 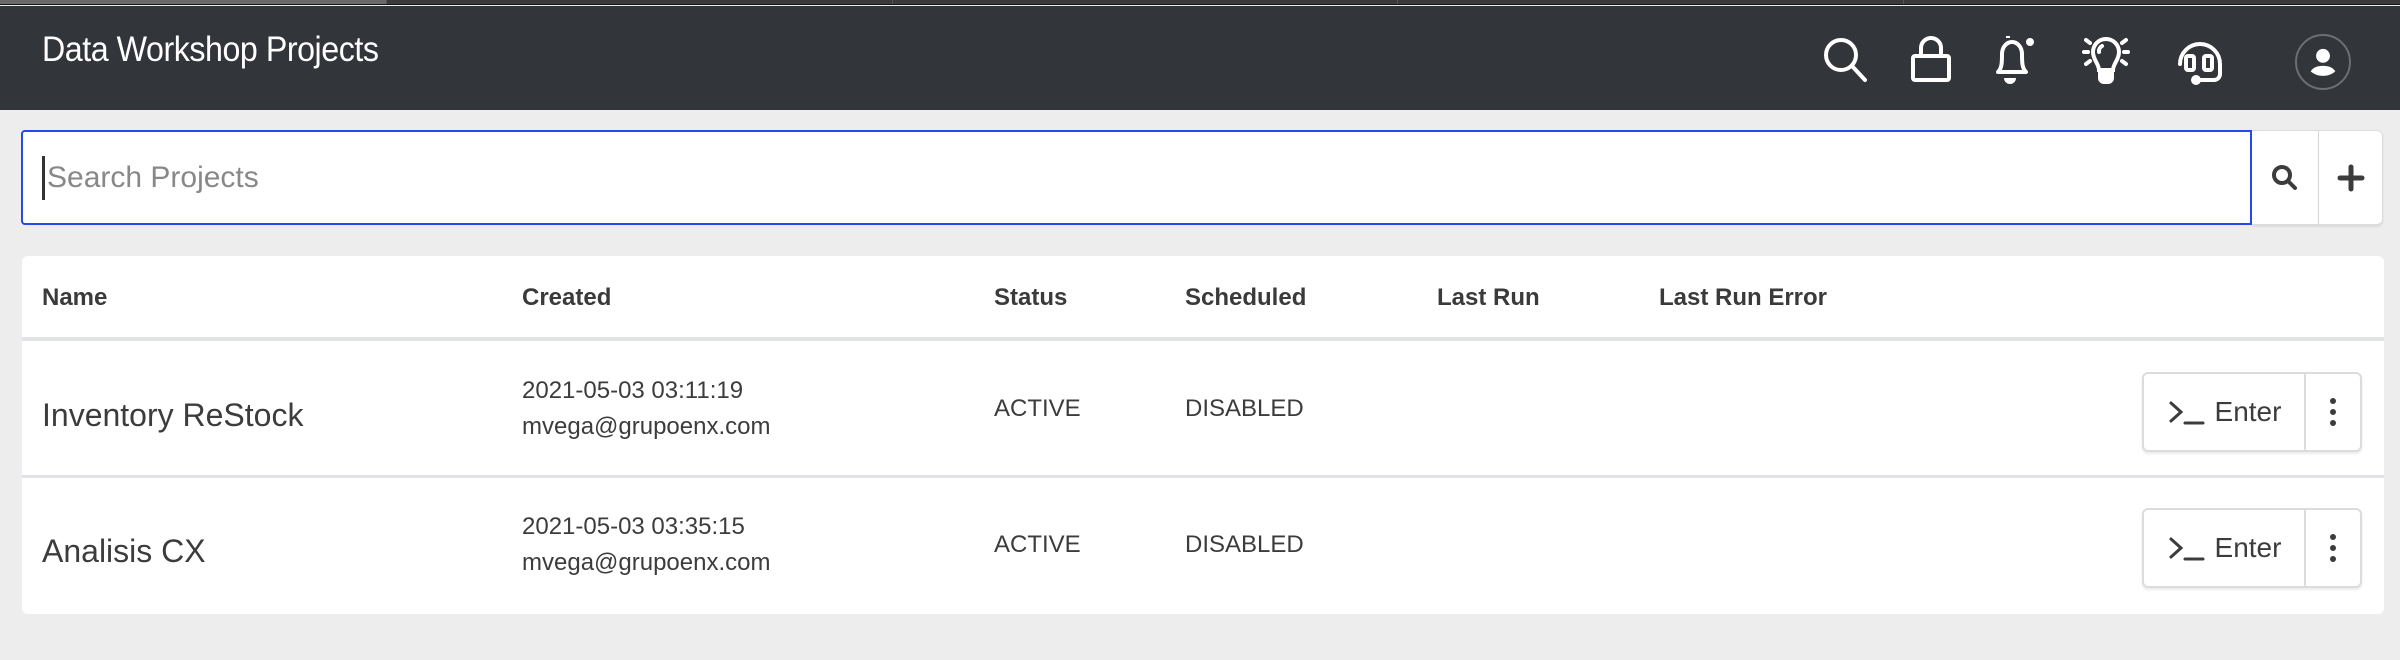 What do you see at coordinates (43, 178) in the screenshot?
I see `text-caret` at bounding box center [43, 178].